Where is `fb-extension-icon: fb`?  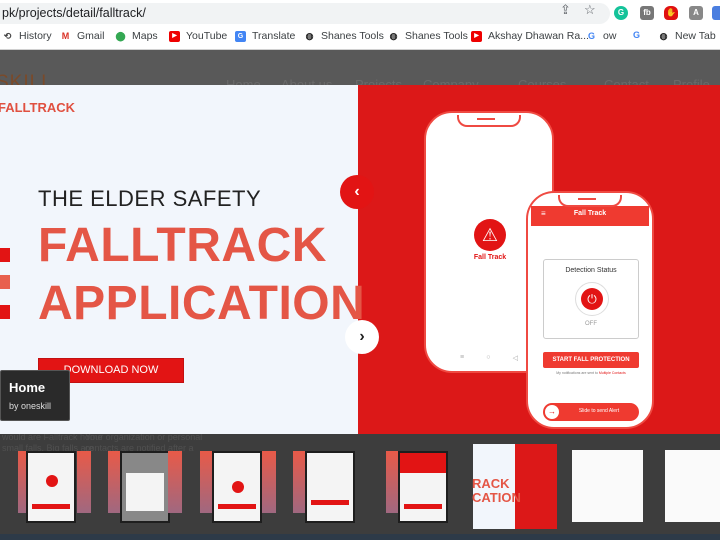
fb-extension-icon: fb is located at coordinates (647, 13).